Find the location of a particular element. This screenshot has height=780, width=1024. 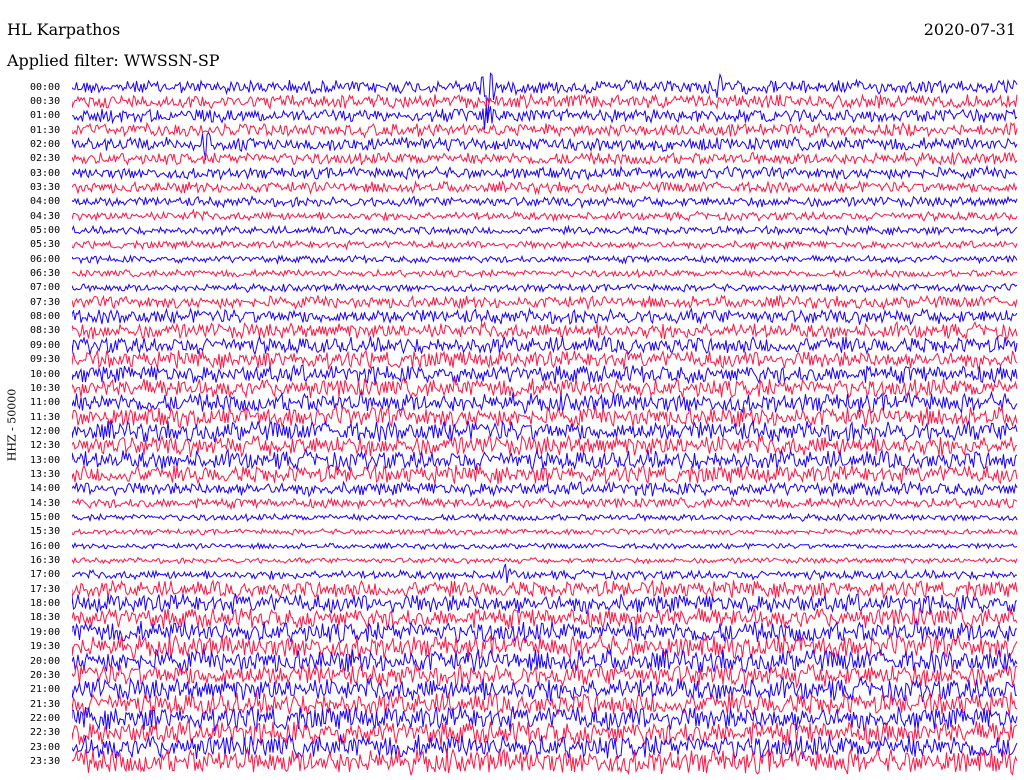

time-label: 23:00 is located at coordinates (45, 747).